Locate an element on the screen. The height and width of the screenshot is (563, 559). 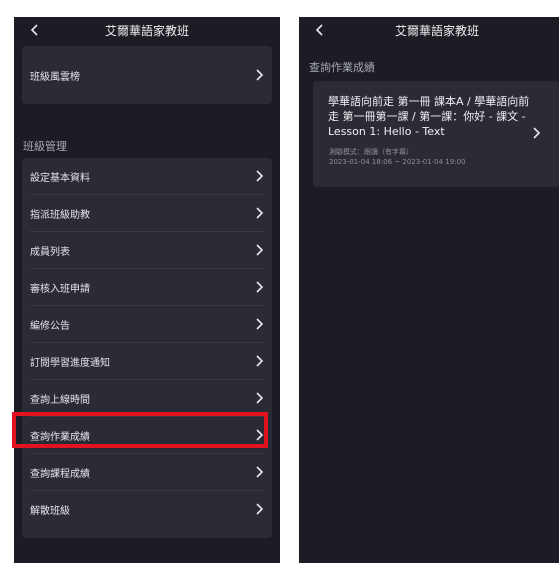
menu-item-member-list: 成員列表 is located at coordinates (147, 250).